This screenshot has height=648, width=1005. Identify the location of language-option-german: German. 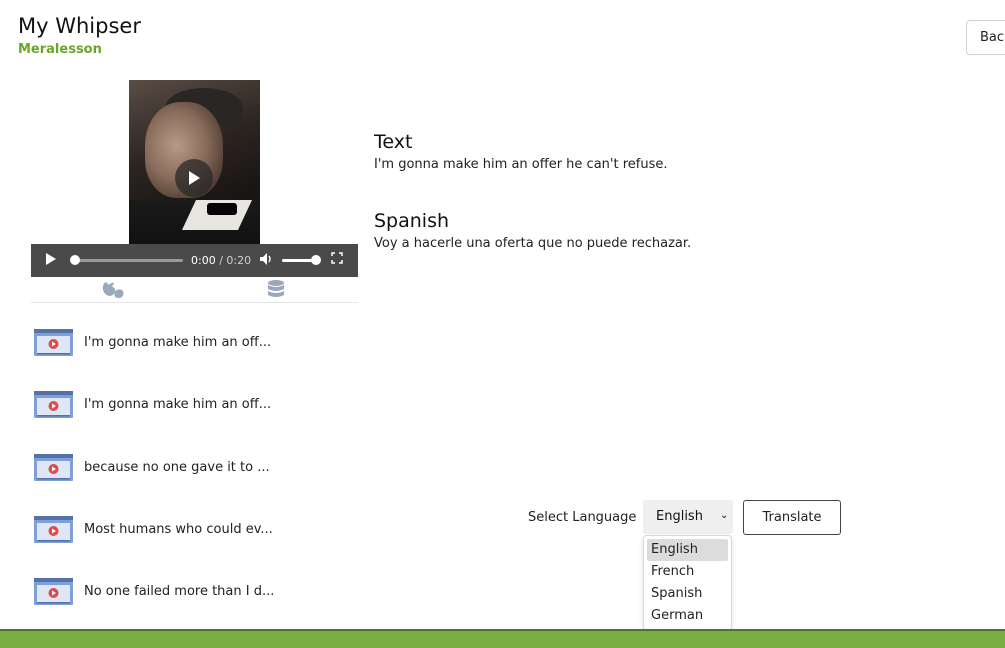
(687, 616).